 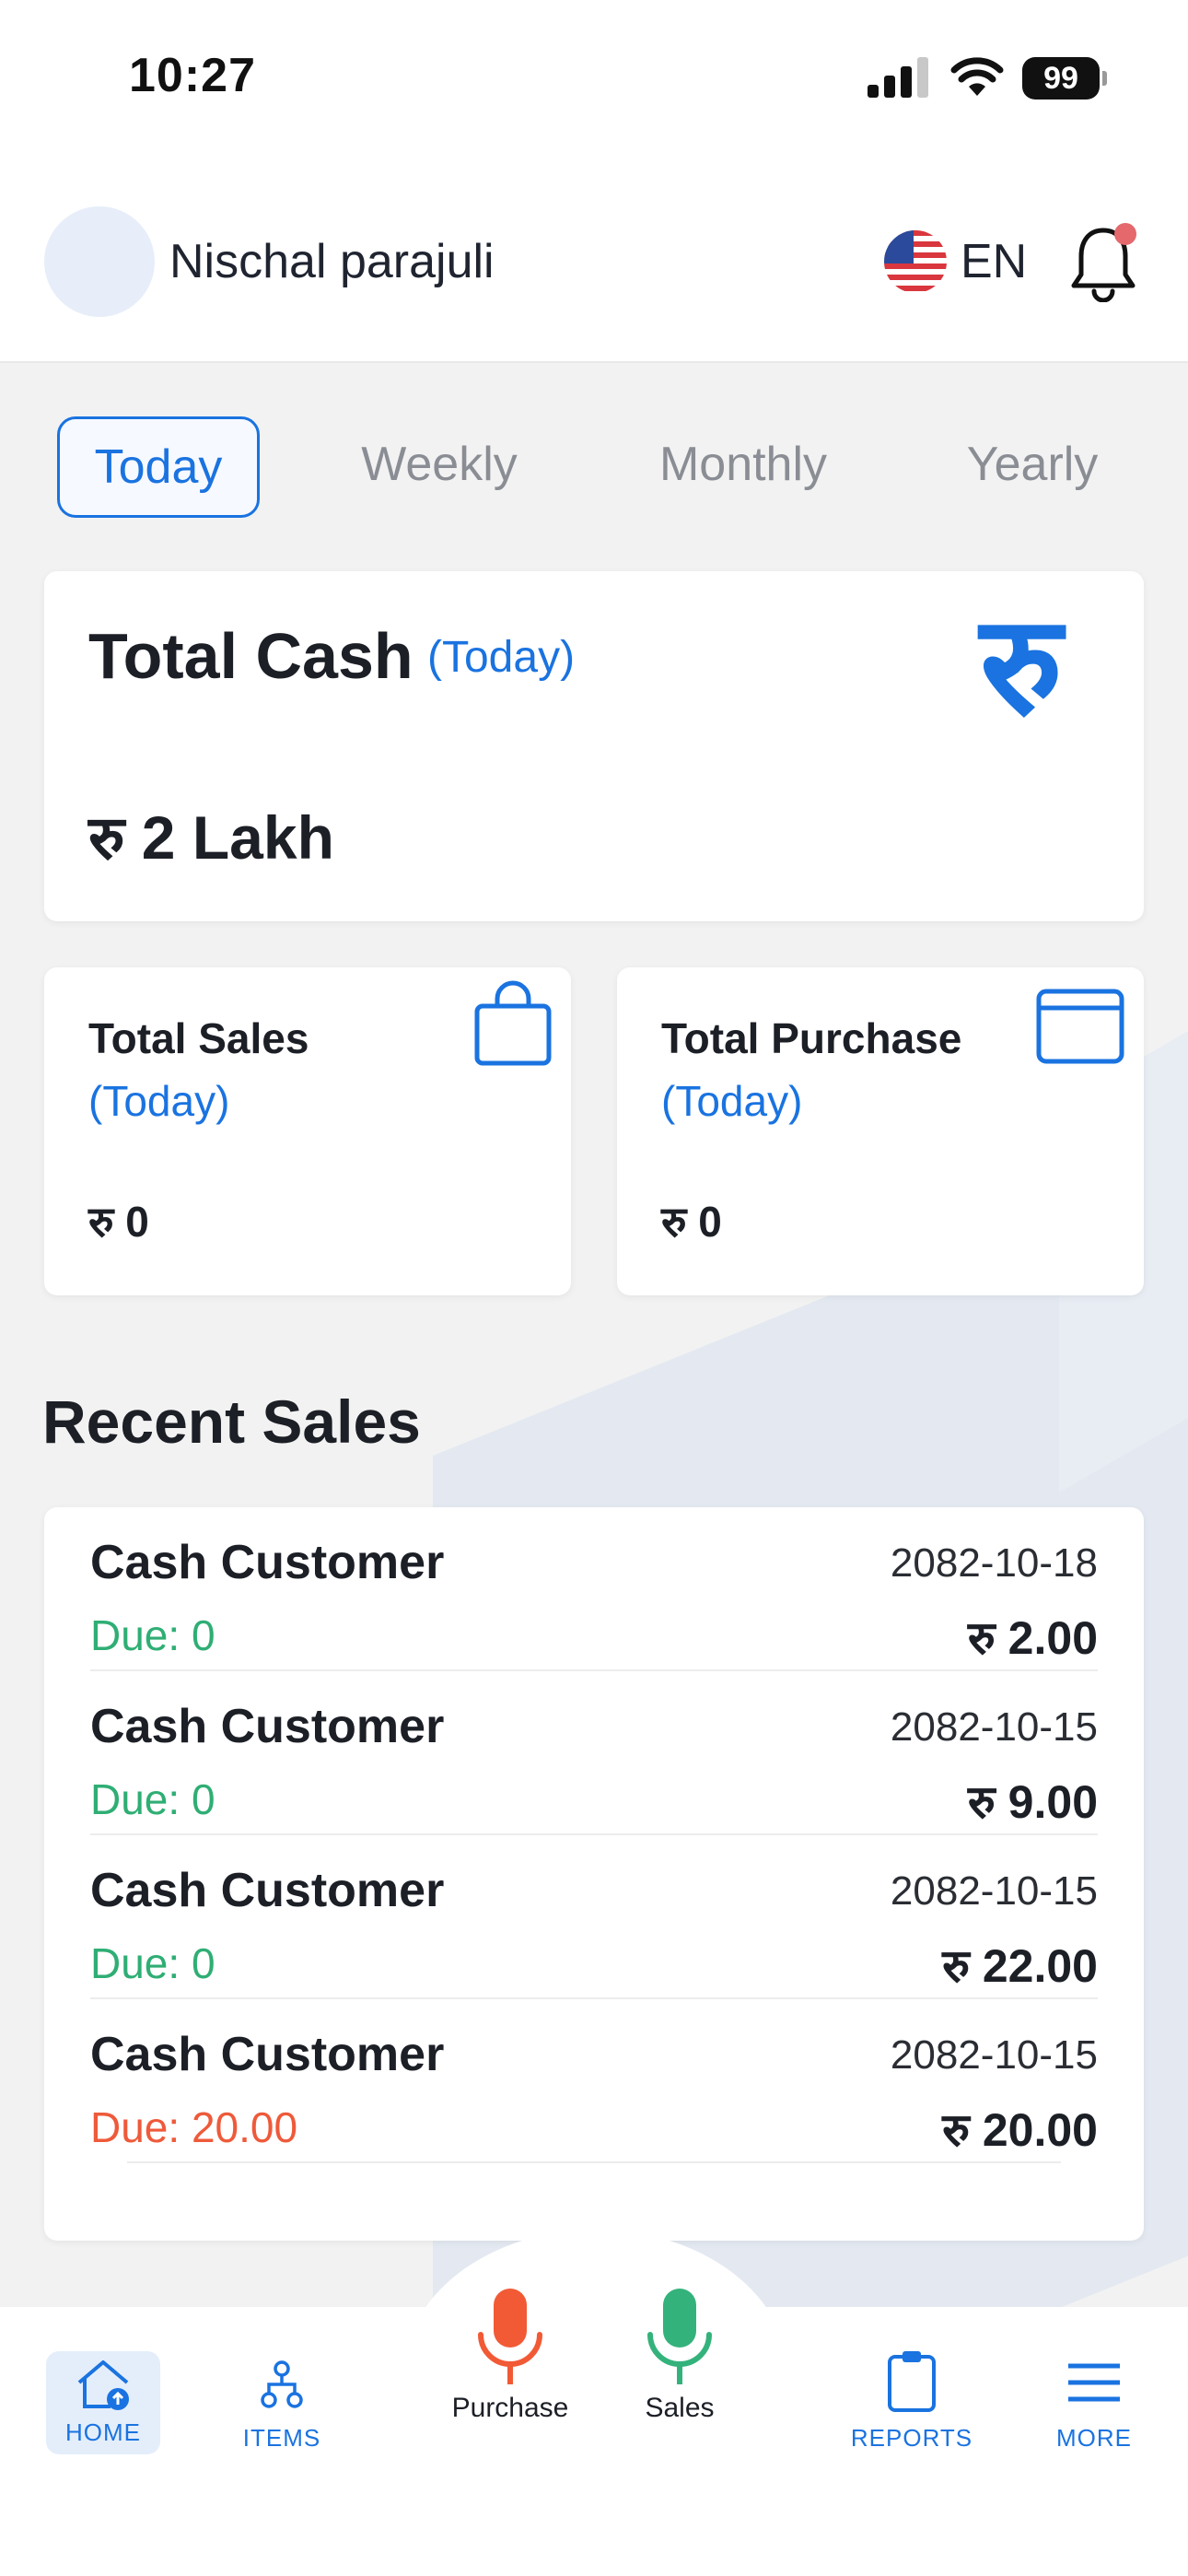 What do you see at coordinates (1032, 1802) in the screenshot?
I see `sale-amount: रु 9.00` at bounding box center [1032, 1802].